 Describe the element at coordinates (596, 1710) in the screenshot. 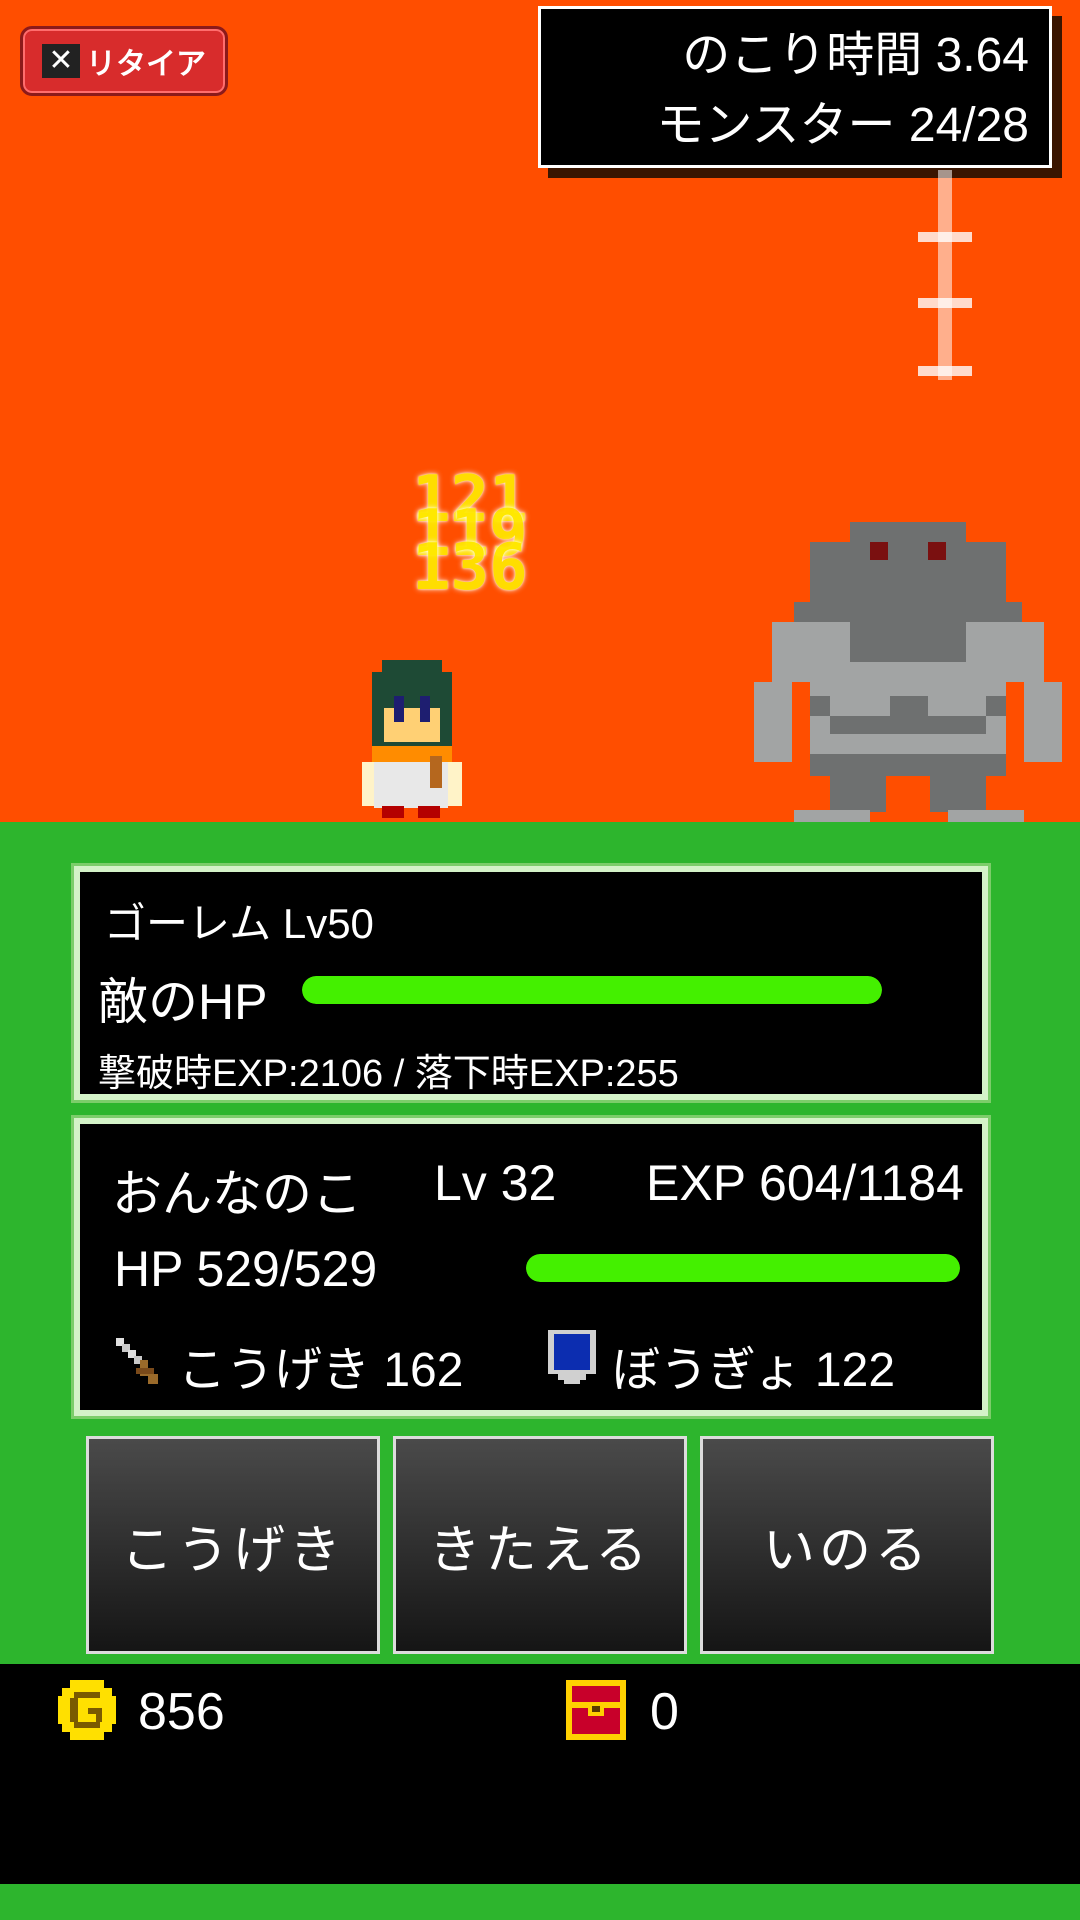

I see `treasure-chest-icon` at that location.